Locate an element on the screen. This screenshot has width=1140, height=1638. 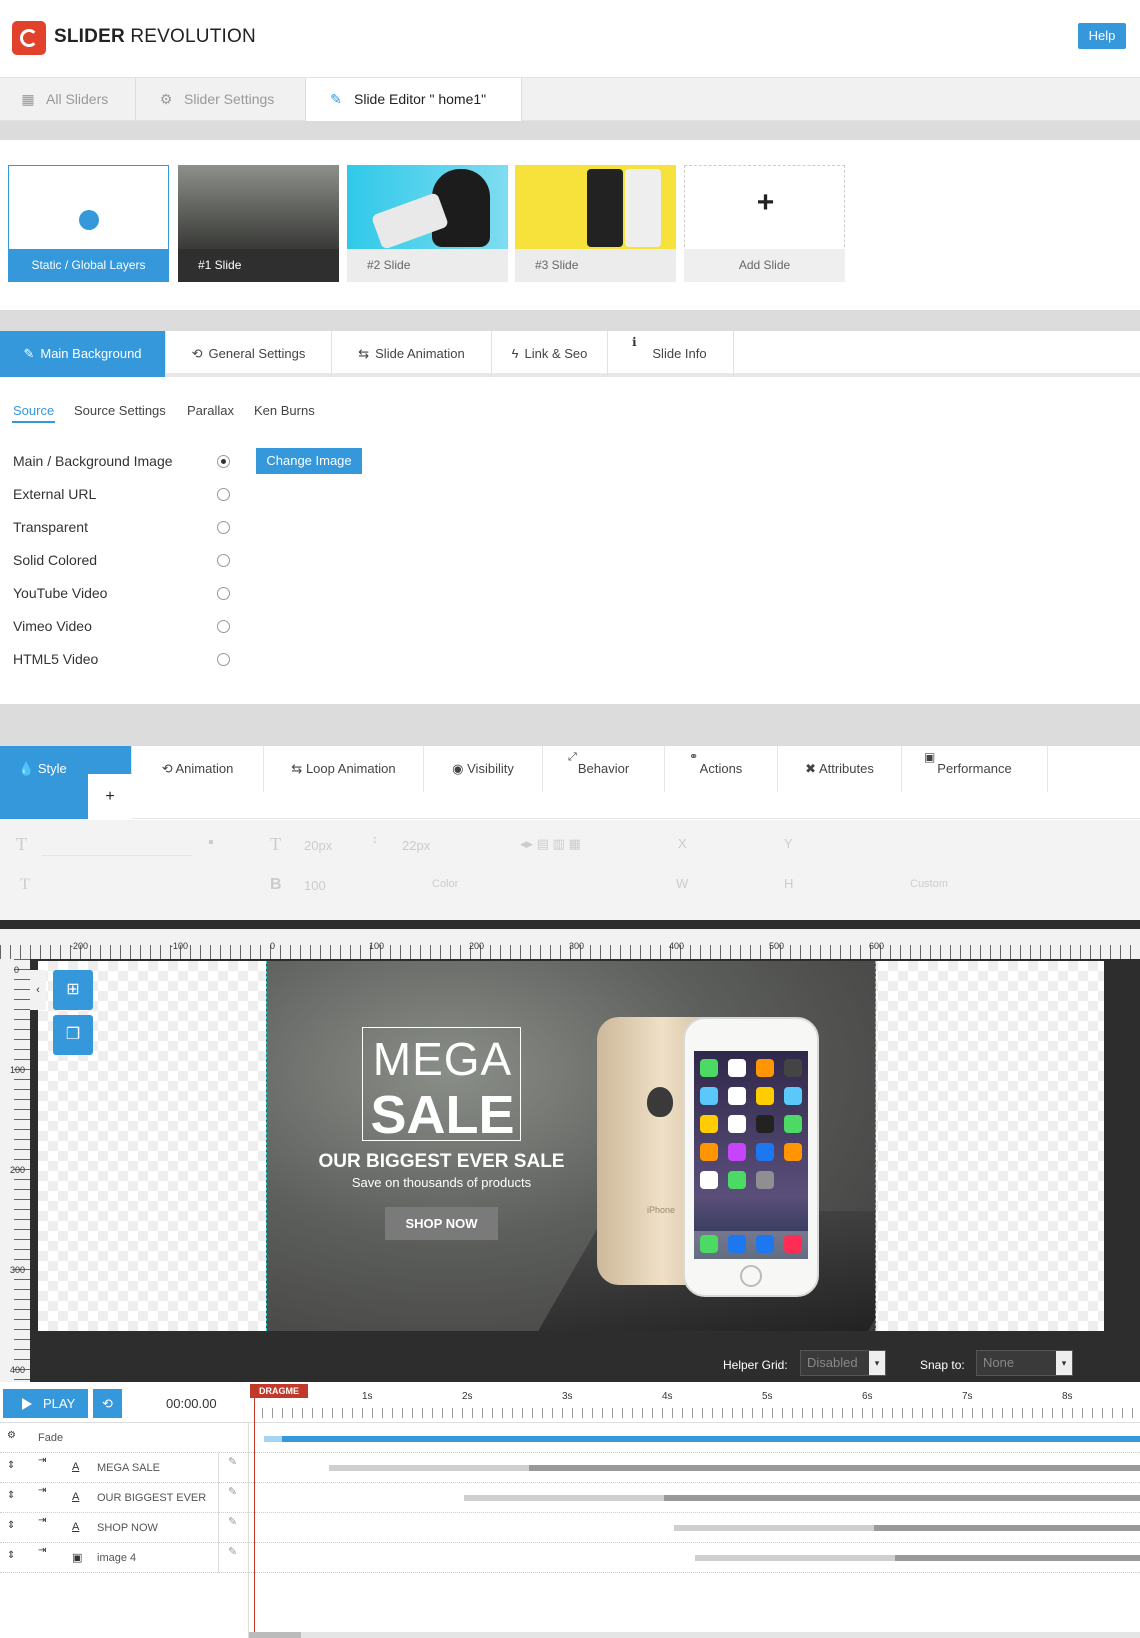
source-radio-transparent is located at coordinates (223, 527).